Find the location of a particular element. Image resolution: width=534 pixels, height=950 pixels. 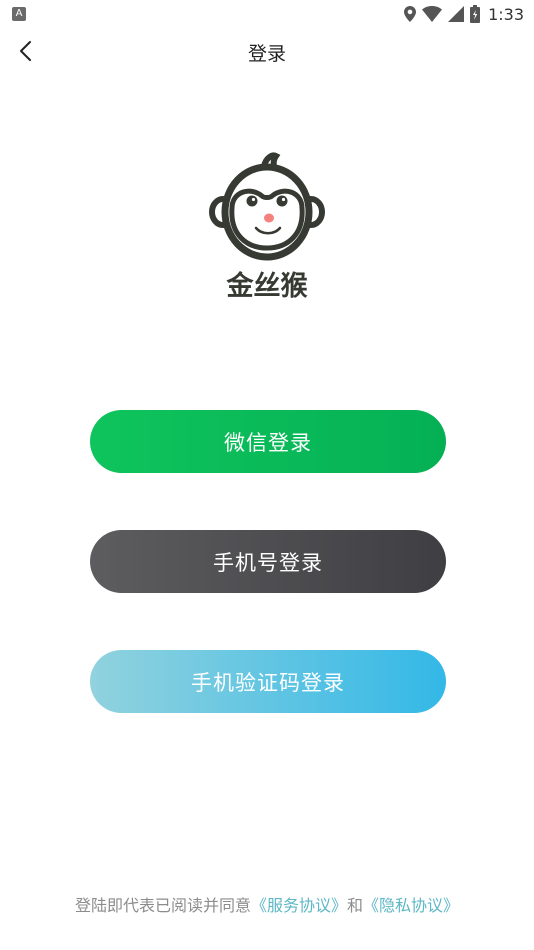

privacy-agreement-link: 《隐私协议》 is located at coordinates (411, 905).